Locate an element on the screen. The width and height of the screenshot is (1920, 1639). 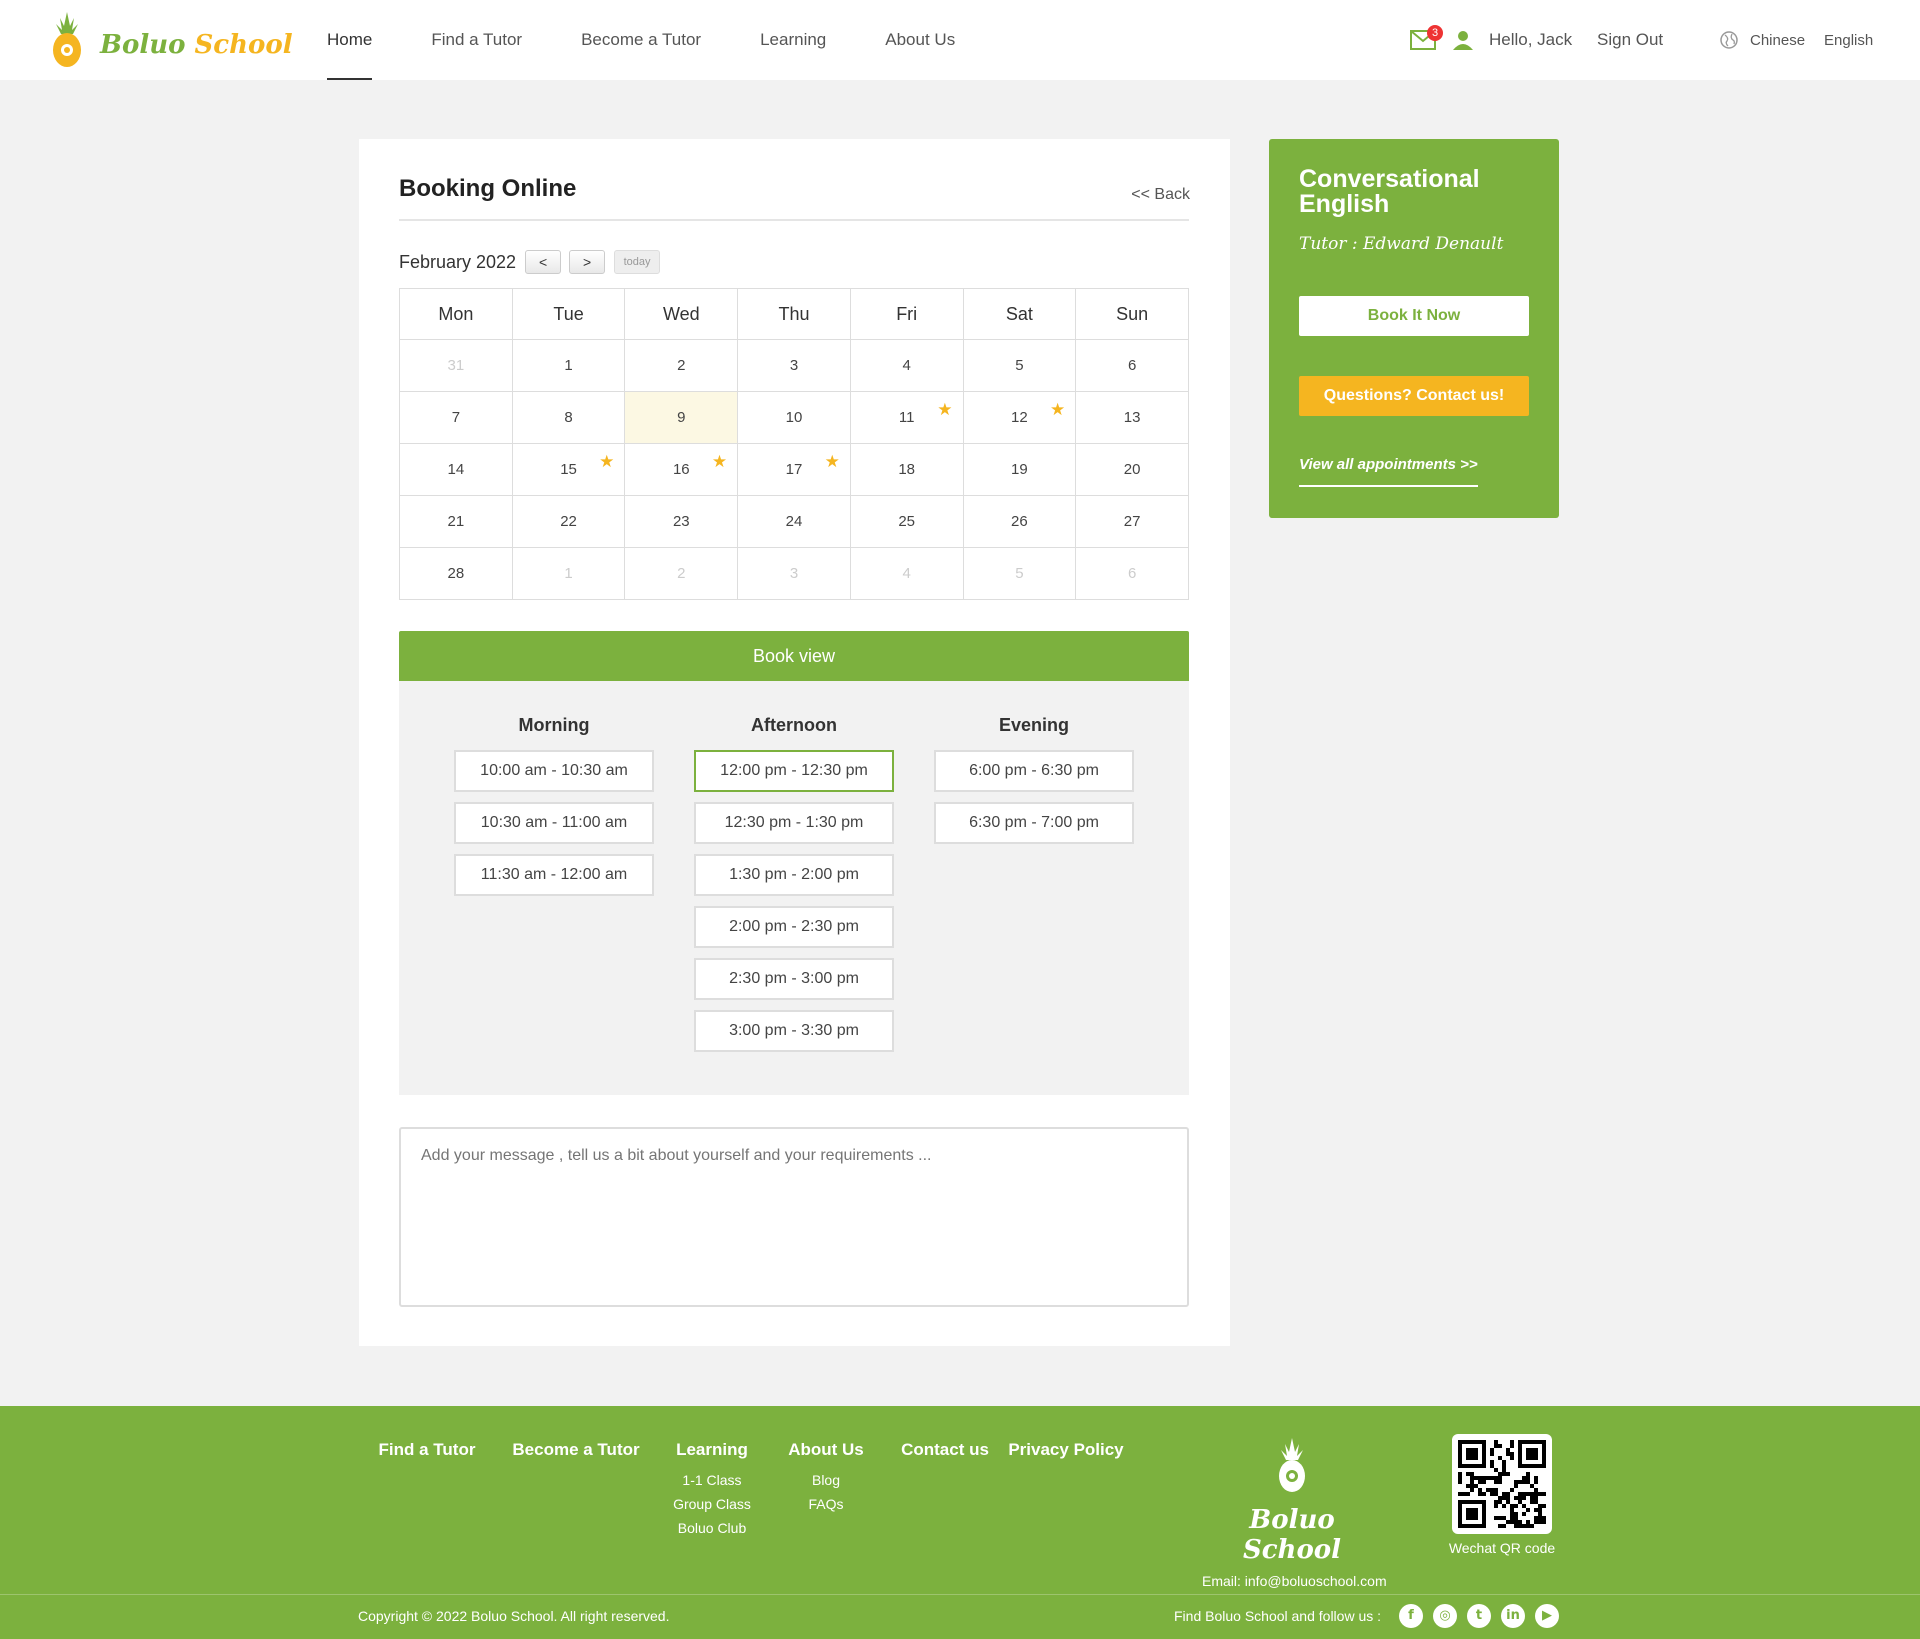
today-button: today is located at coordinates (637, 262).